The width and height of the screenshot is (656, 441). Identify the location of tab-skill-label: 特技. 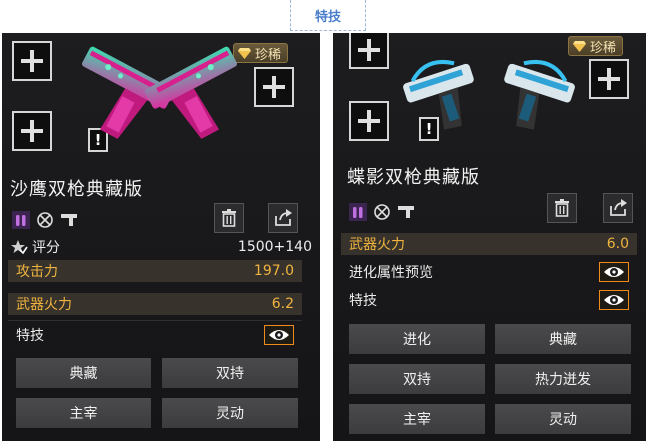
(327, 17).